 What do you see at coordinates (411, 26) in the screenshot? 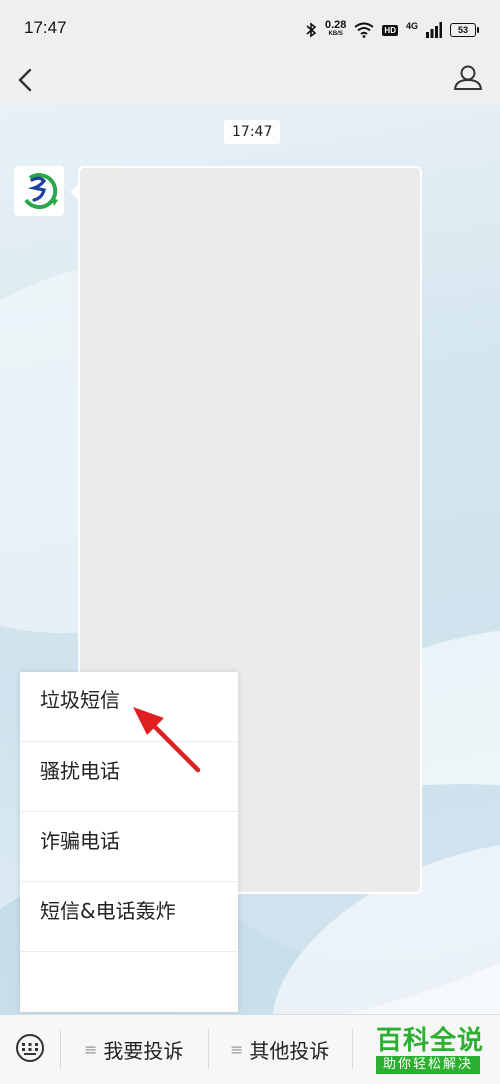
I see `network-type: 4G` at bounding box center [411, 26].